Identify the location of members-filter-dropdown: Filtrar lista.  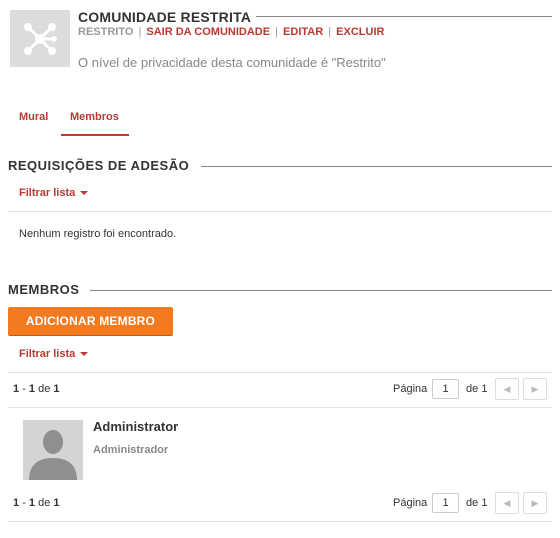
(54, 354).